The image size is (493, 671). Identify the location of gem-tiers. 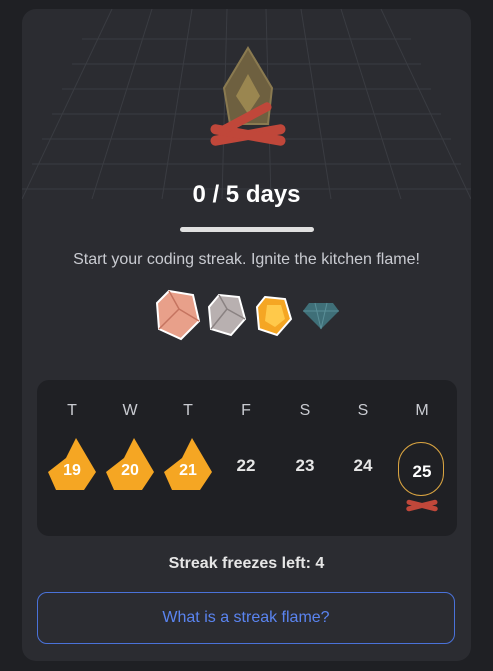
(250, 315).